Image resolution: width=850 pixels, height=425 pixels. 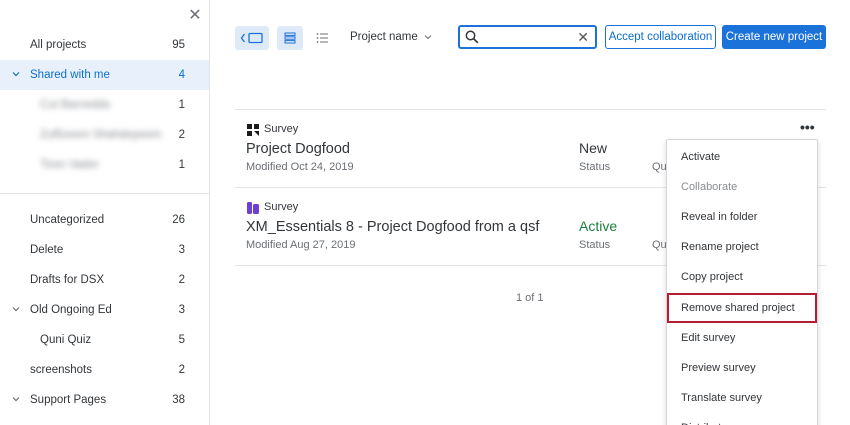 I want to click on sidebar-item-screenshots: screenshots 2, so click(x=104, y=370).